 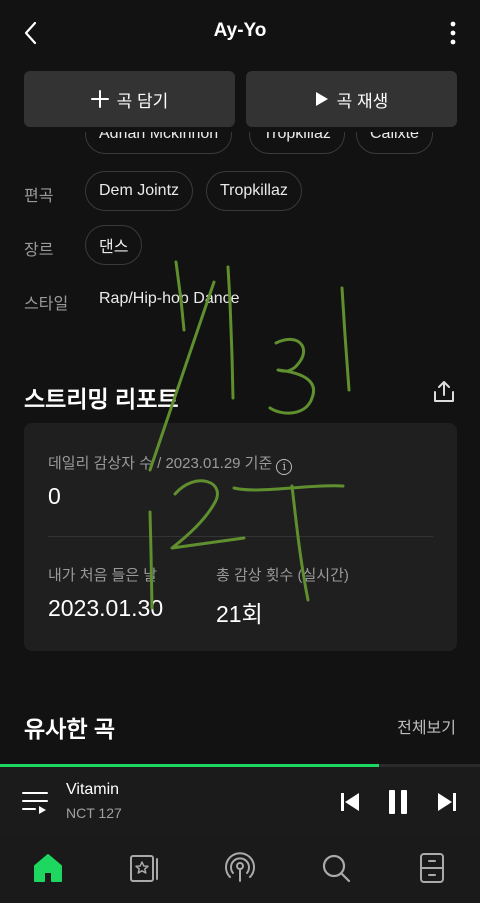 I want to click on library-icon, so click(x=144, y=868).